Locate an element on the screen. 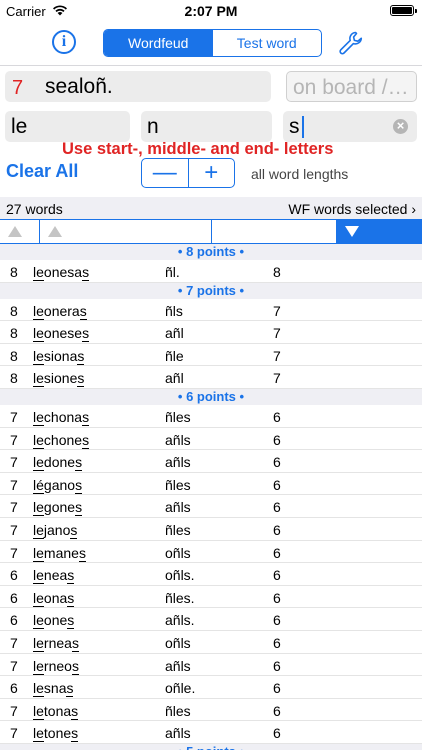  clear-field-icon: × is located at coordinates (400, 126).